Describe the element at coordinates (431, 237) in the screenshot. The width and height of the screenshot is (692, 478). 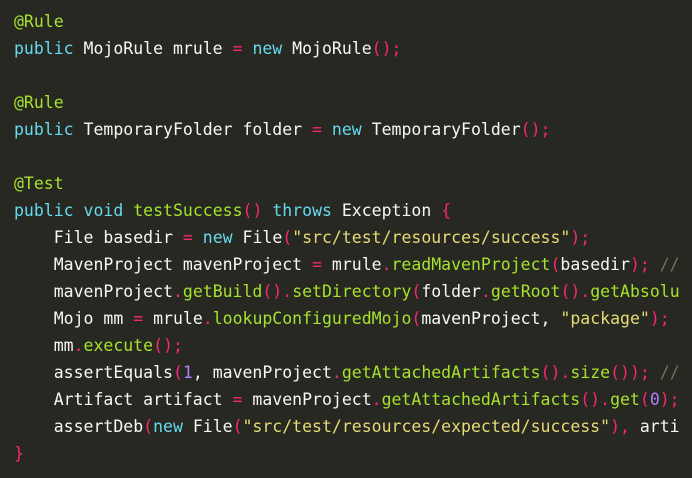
I see `code-token-string: "src/test/resources/success"` at that location.